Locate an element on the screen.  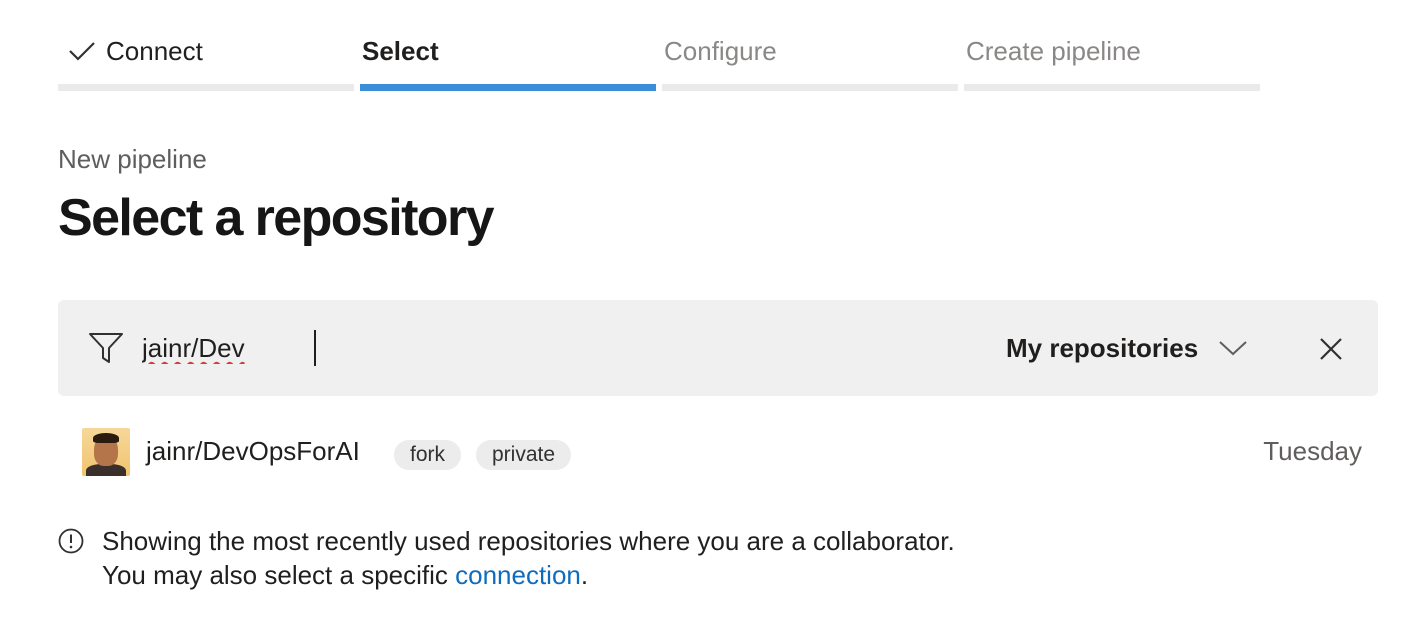
step-connect-label-wrap: Connect is located at coordinates (130, 51).